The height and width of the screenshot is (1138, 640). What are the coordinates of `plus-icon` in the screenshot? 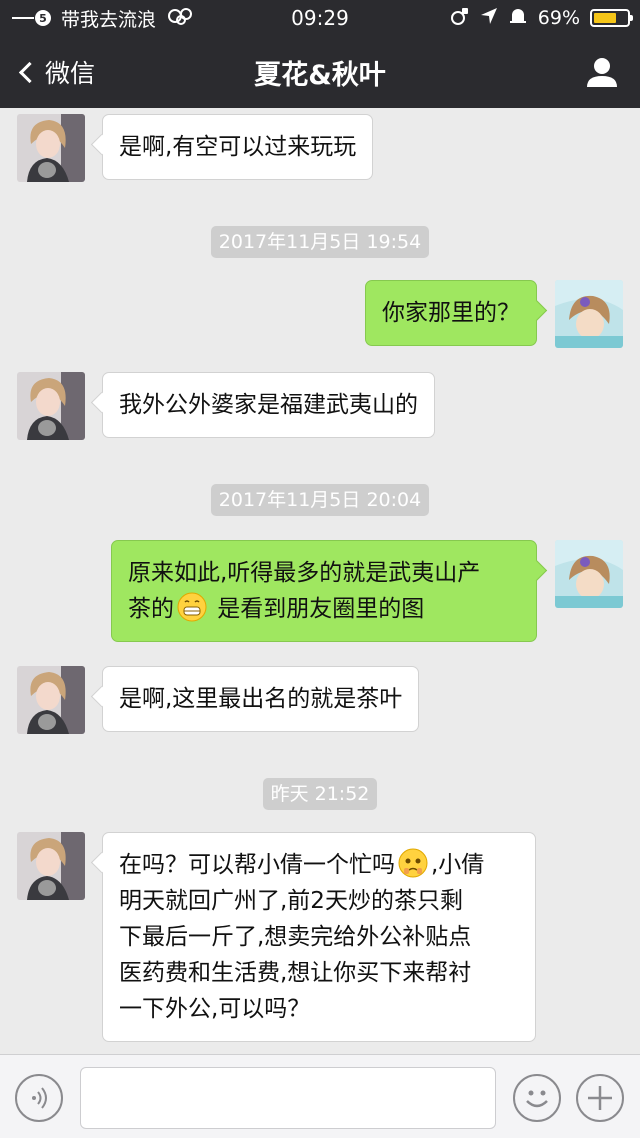 It's located at (600, 1098).